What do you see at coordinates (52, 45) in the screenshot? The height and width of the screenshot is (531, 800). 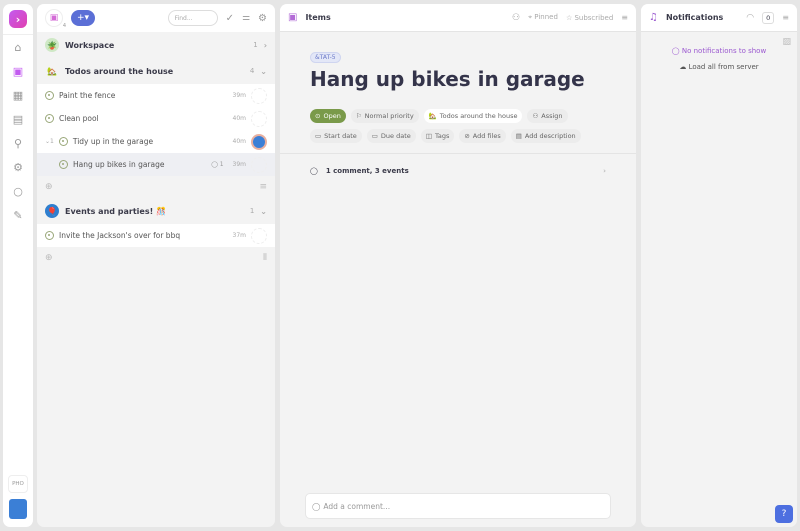 I see `plant-icon: 🪴` at bounding box center [52, 45].